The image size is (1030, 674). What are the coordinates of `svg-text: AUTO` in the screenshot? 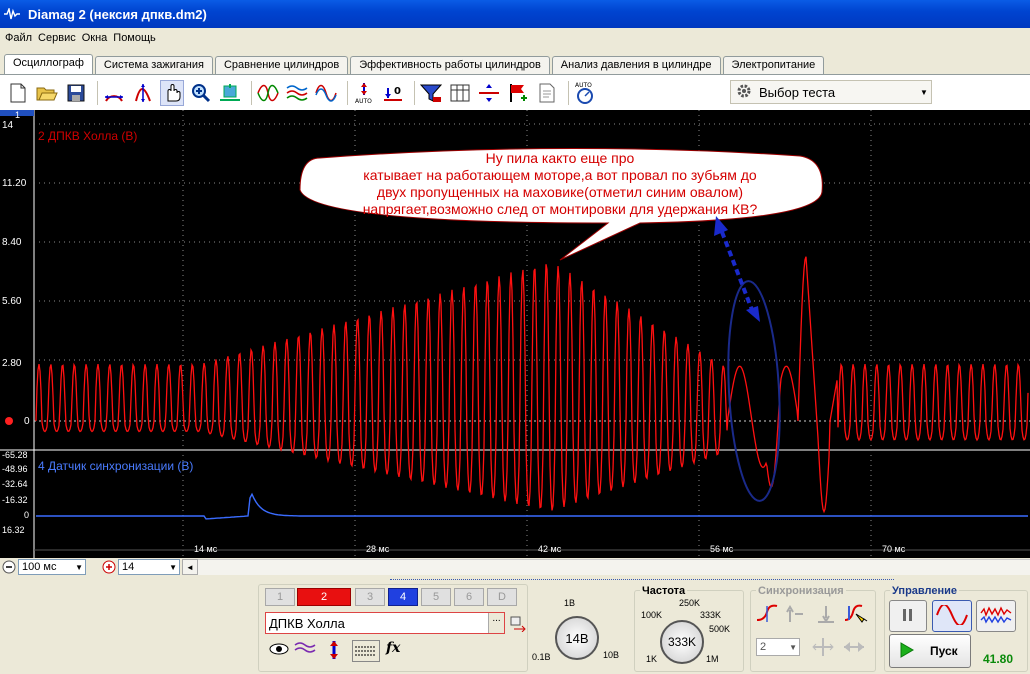 It's located at (583, 85).